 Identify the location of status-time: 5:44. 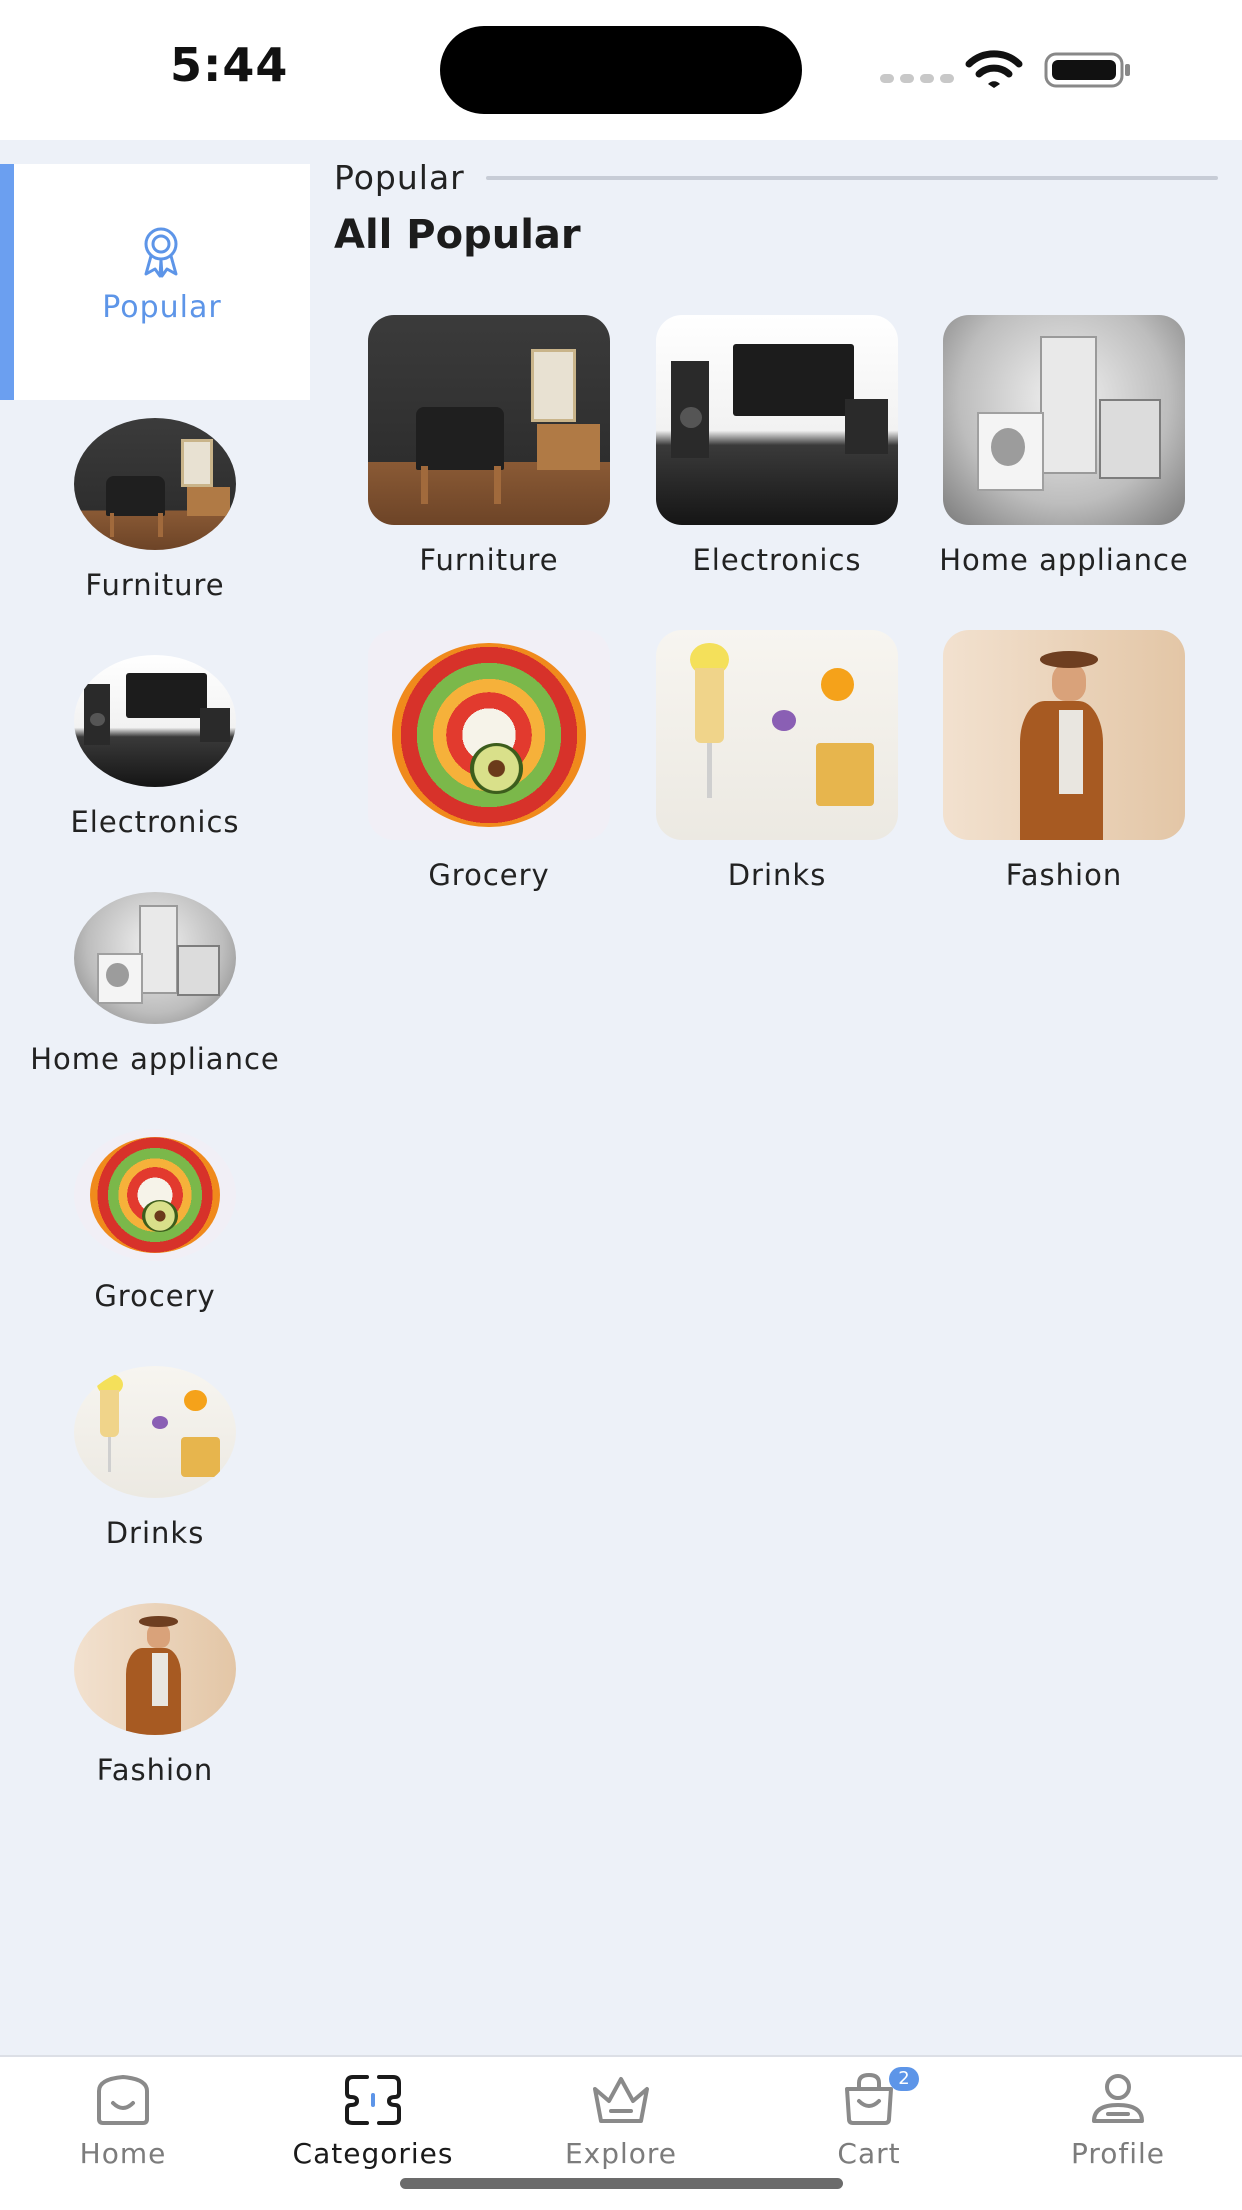
(229, 65).